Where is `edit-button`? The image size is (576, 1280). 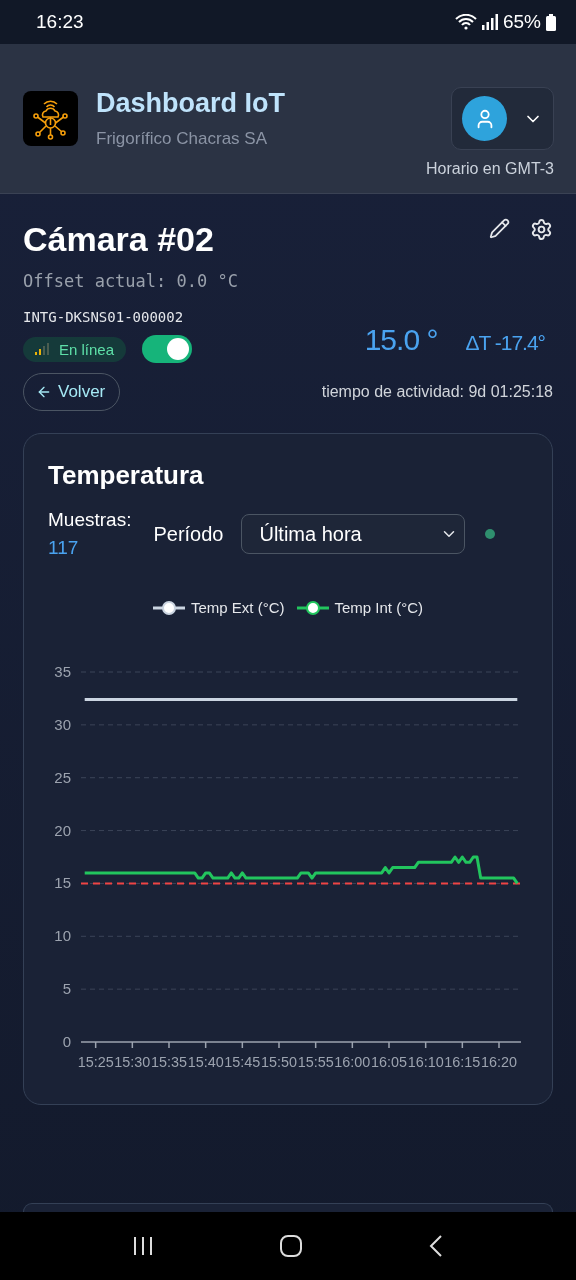
edit-button is located at coordinates (499, 229).